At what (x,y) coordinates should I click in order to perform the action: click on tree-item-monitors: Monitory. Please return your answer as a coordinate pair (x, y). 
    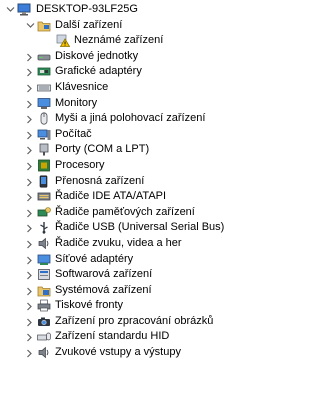
    Looking at the image, I should click on (144, 104).